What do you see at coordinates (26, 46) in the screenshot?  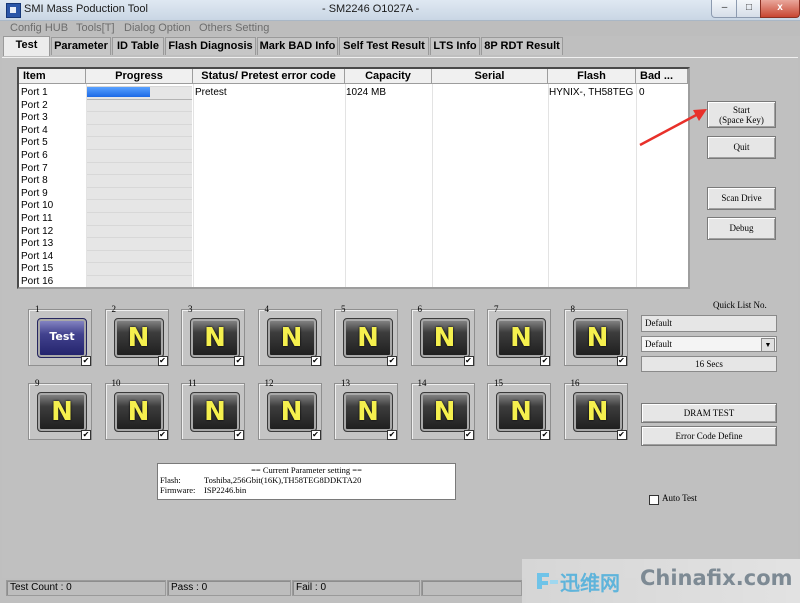 I see `tab-test: Test` at bounding box center [26, 46].